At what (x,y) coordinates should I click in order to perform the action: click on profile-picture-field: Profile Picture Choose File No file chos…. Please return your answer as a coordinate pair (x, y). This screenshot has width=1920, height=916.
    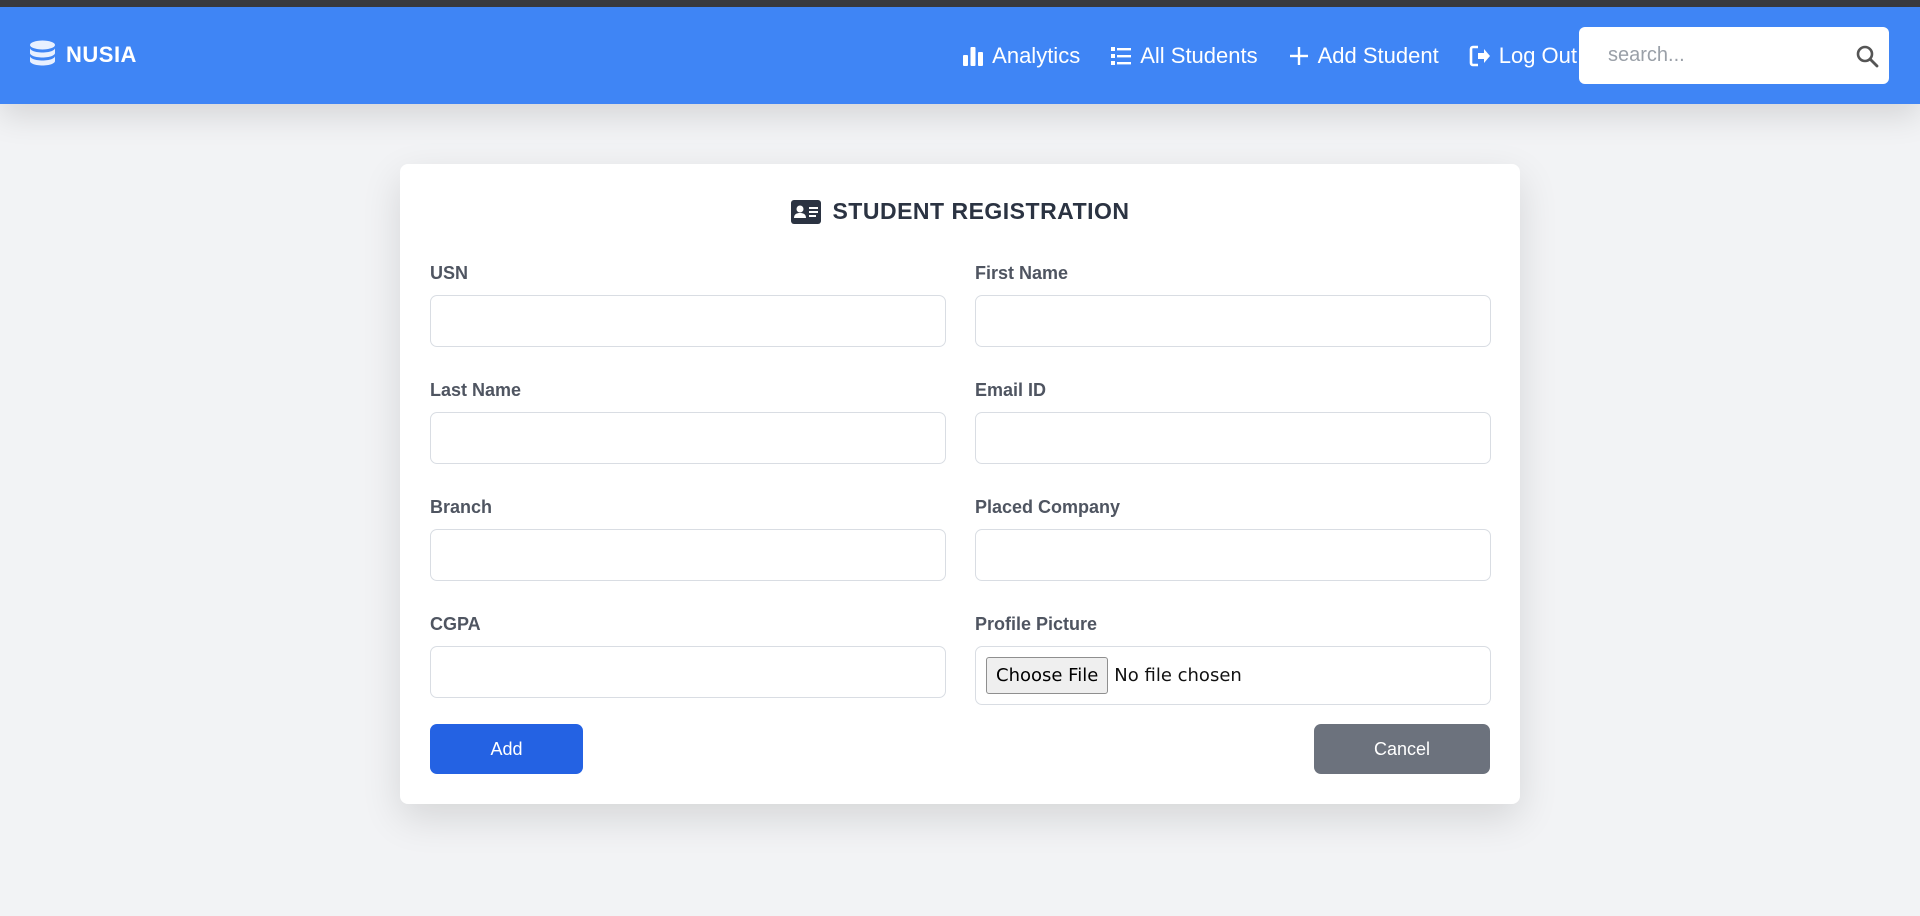
    Looking at the image, I should click on (1233, 659).